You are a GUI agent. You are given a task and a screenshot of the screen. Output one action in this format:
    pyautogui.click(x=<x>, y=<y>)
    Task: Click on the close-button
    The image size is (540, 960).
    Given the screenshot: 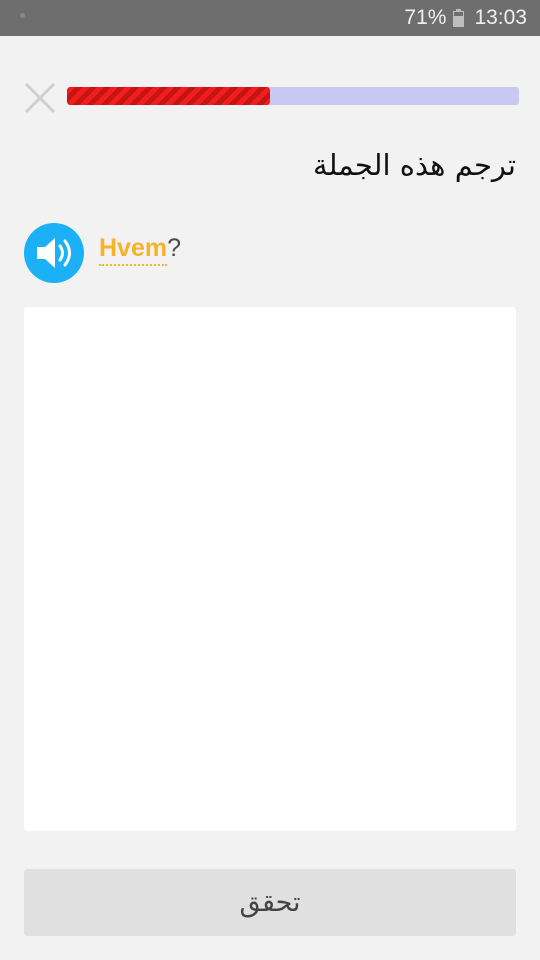 What is the action you would take?
    pyautogui.click(x=40, y=98)
    